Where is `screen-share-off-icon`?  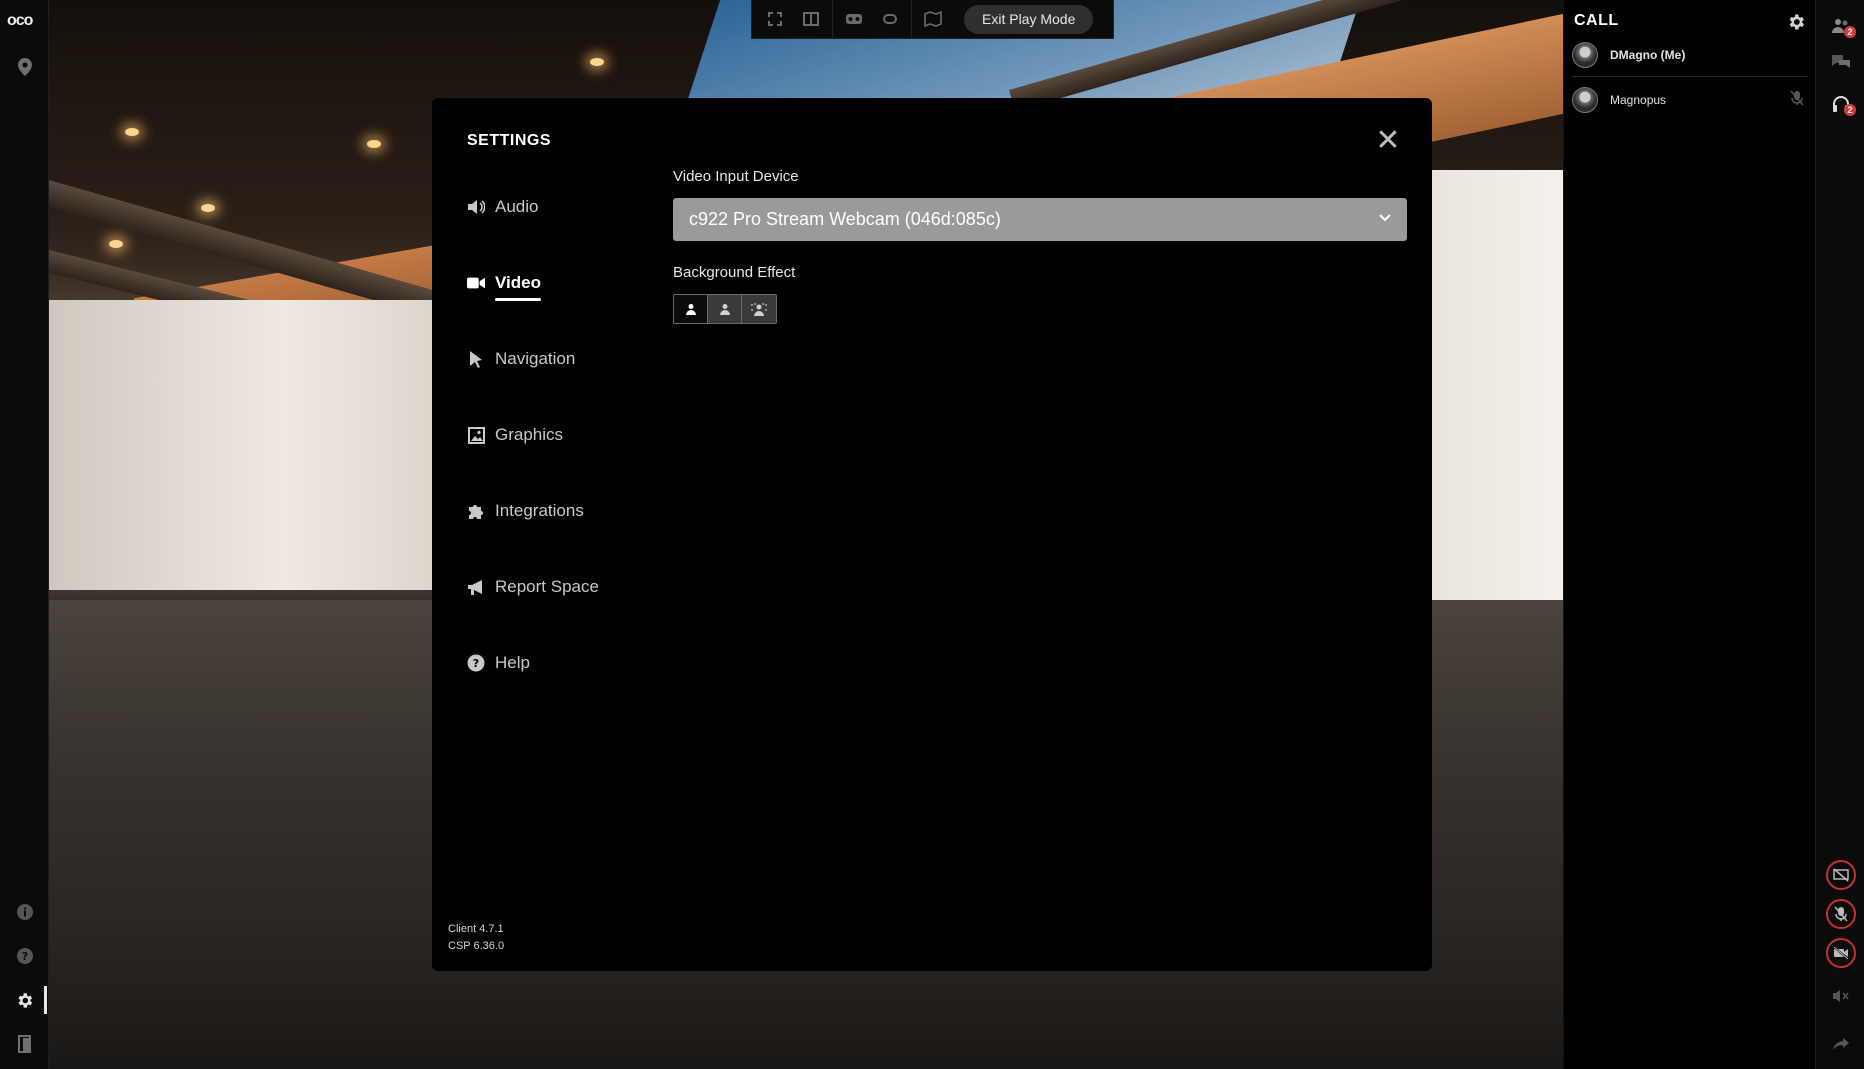 screen-share-off-icon is located at coordinates (1841, 875).